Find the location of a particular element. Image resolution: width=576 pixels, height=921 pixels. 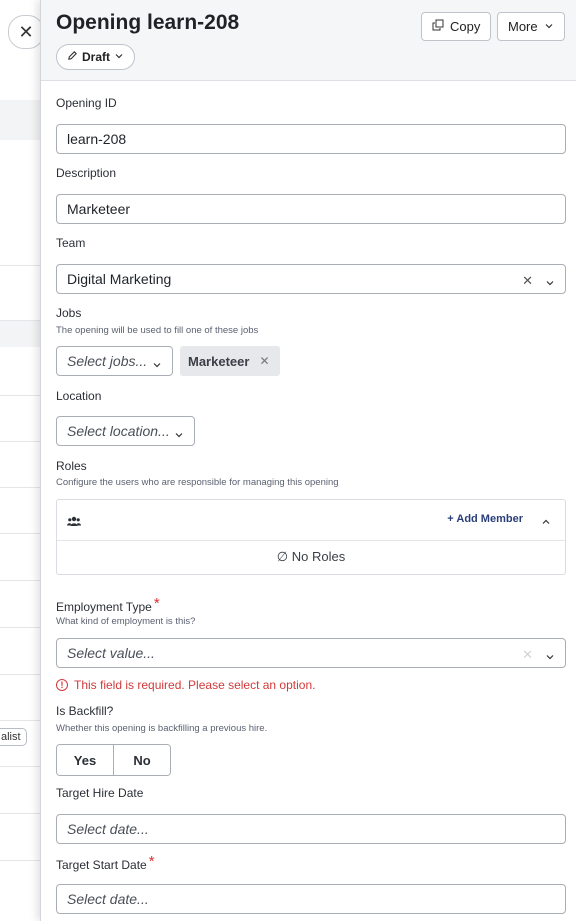

roles-panel: + Add Member ∅ No Roles is located at coordinates (311, 537).